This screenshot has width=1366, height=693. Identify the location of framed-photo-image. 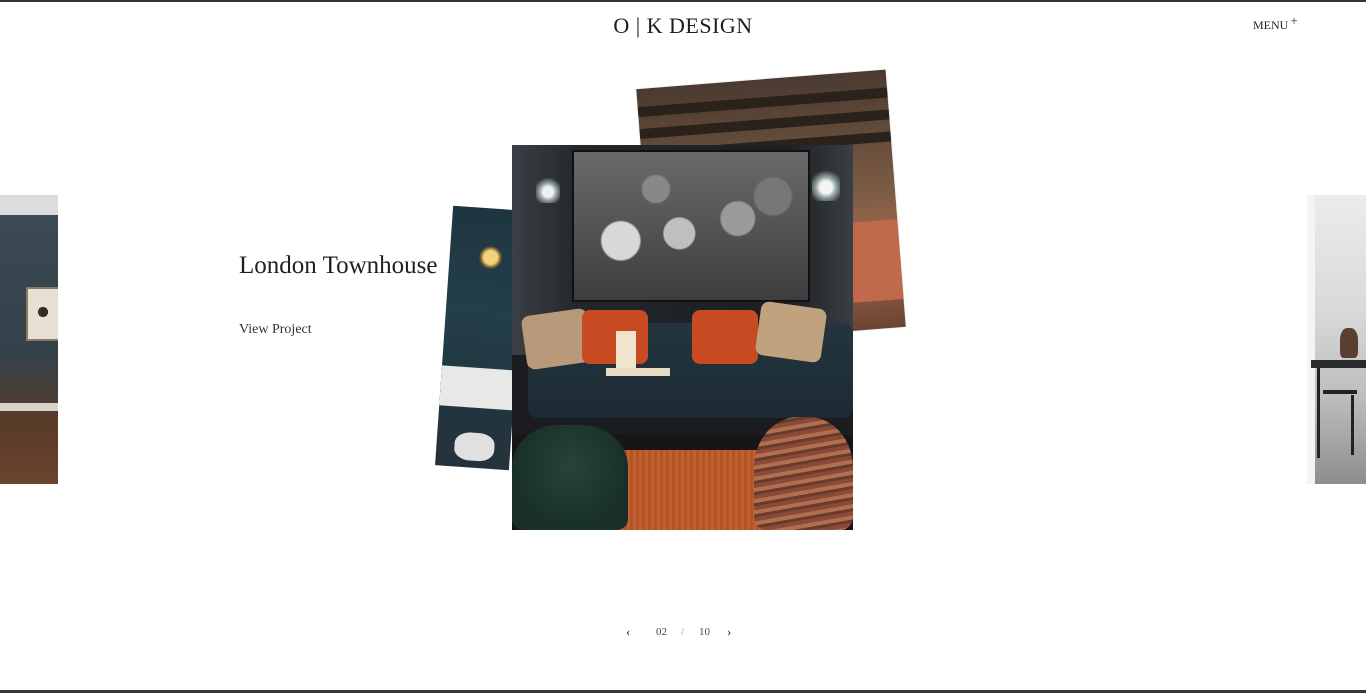
(691, 226).